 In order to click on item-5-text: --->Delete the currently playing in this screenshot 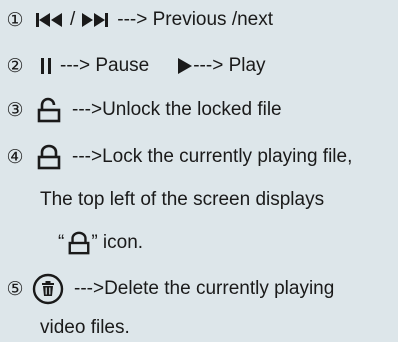, I will do `click(204, 288)`.